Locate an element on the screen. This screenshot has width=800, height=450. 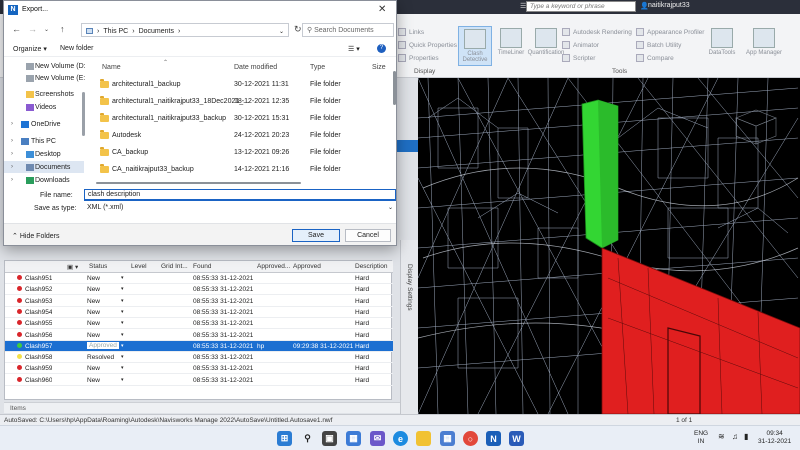
task-view-icon: ▣ is located at coordinates (329, 438).